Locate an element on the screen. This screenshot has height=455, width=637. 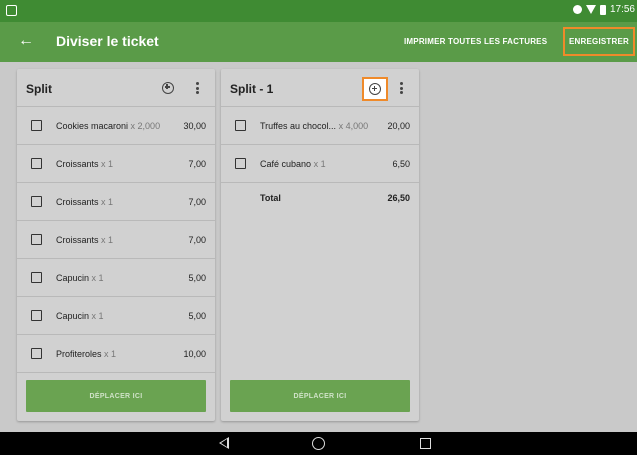
nav-back-icon is located at coordinates (224, 443).